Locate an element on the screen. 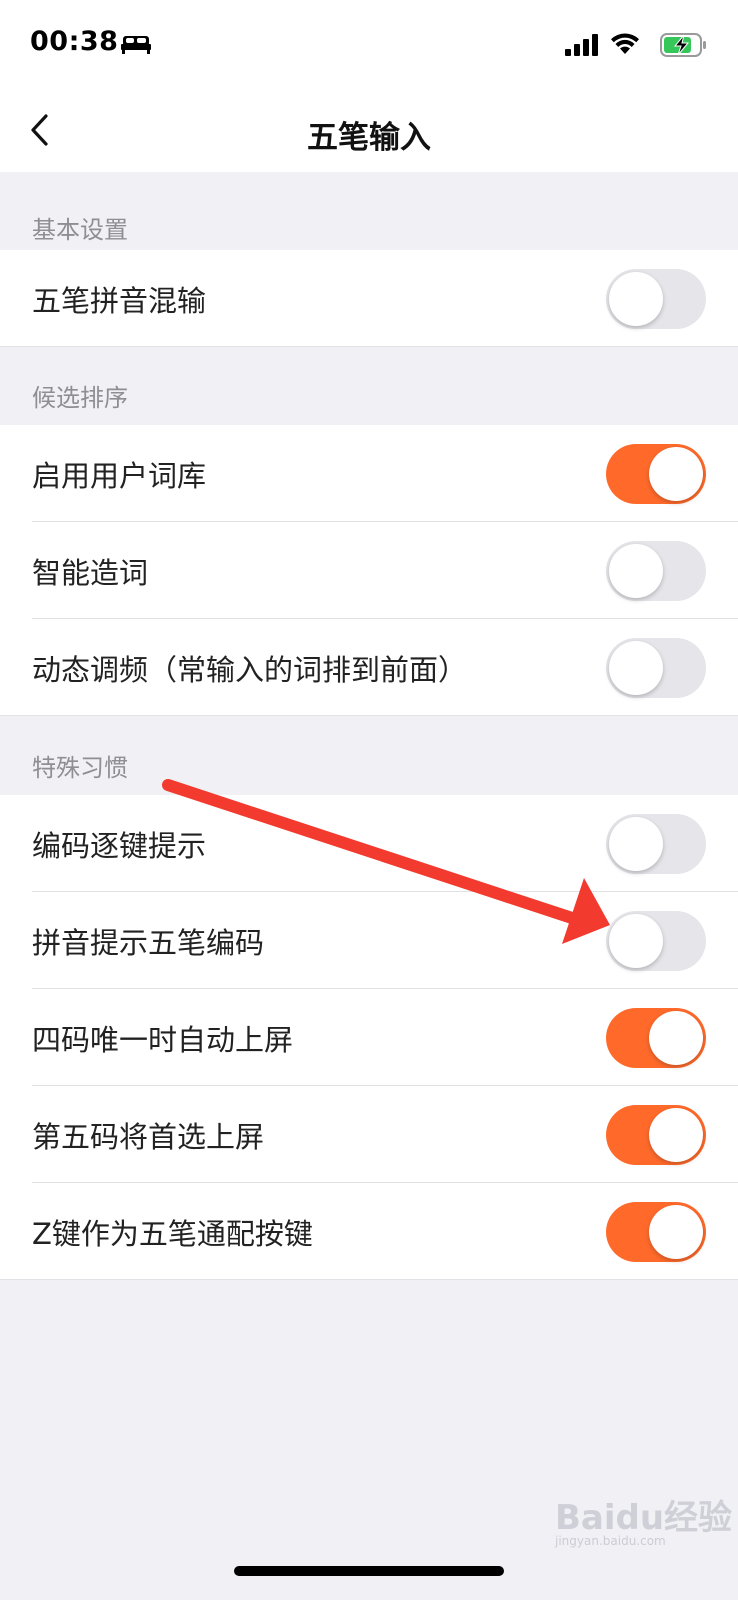 The image size is (738, 1600). signal-icon is located at coordinates (581, 45).